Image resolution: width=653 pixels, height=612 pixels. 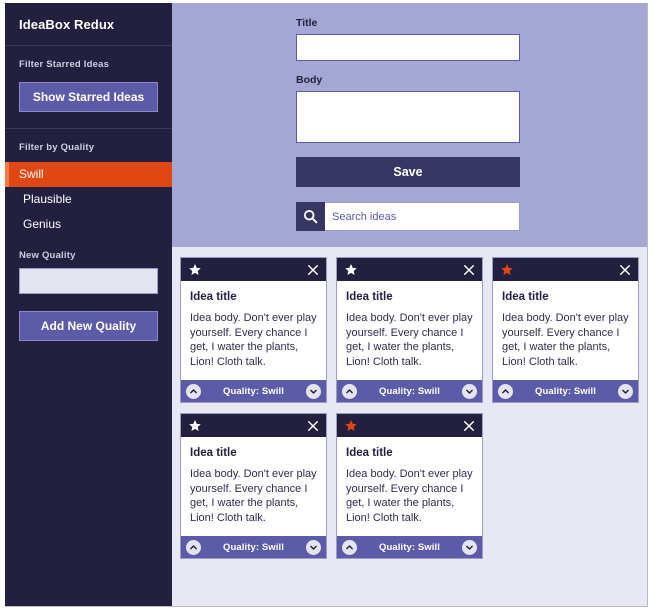 What do you see at coordinates (88, 97) in the screenshot?
I see `show-starred-ideas-button: Show Starred Ideas` at bounding box center [88, 97].